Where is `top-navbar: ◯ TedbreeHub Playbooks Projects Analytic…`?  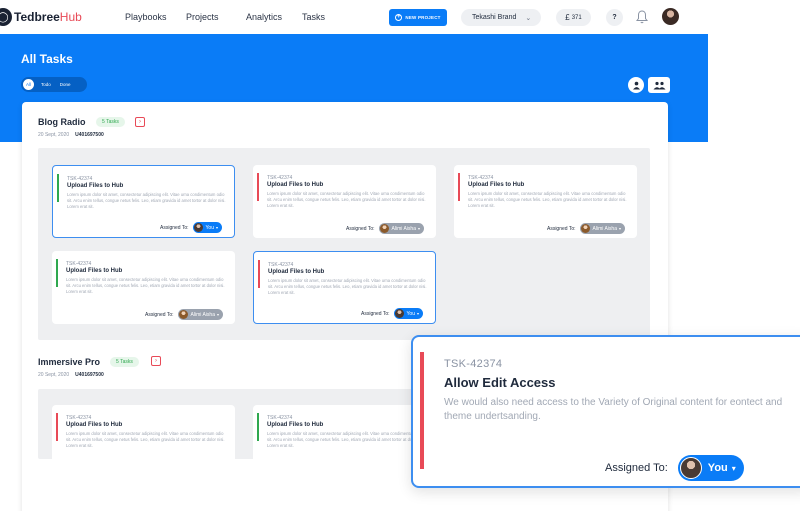 top-navbar: ◯ TedbreeHub Playbooks Projects Analytic… is located at coordinates (354, 17).